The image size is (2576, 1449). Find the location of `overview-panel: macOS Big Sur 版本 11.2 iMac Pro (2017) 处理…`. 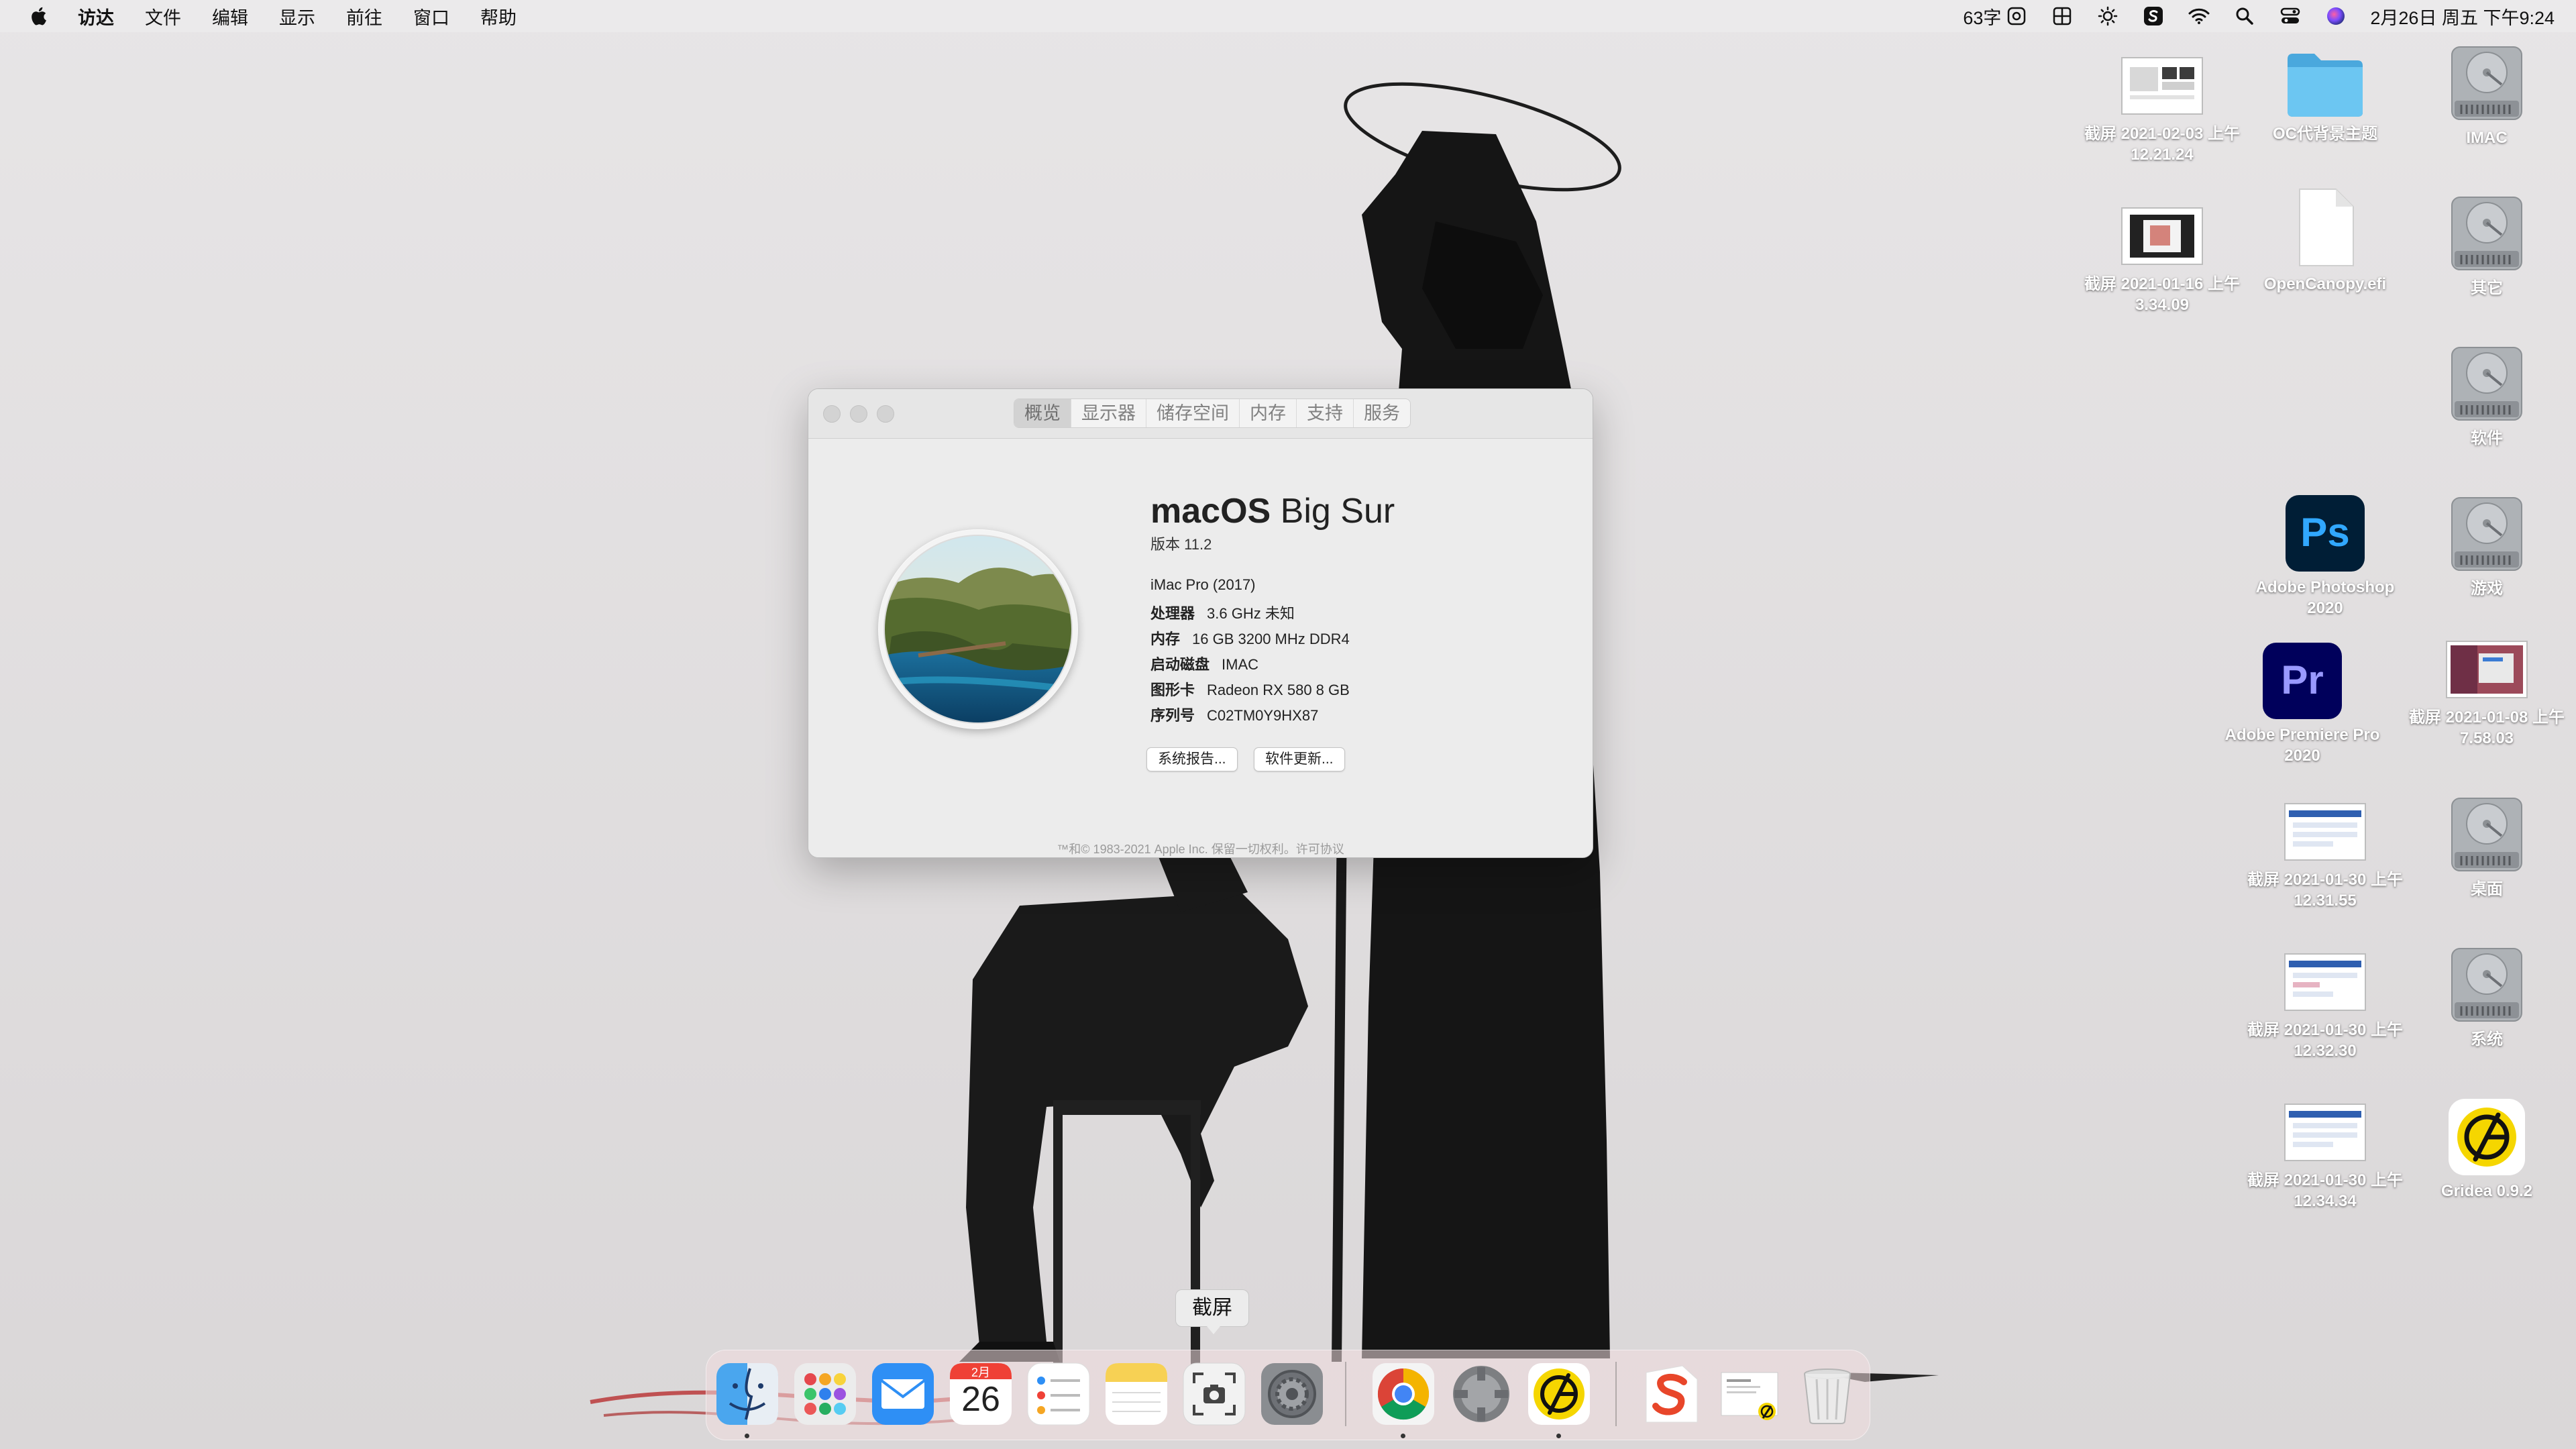

overview-panel: macOS Big Sur 版本 11.2 iMac Pro (2017) 处理… is located at coordinates (1200, 648).